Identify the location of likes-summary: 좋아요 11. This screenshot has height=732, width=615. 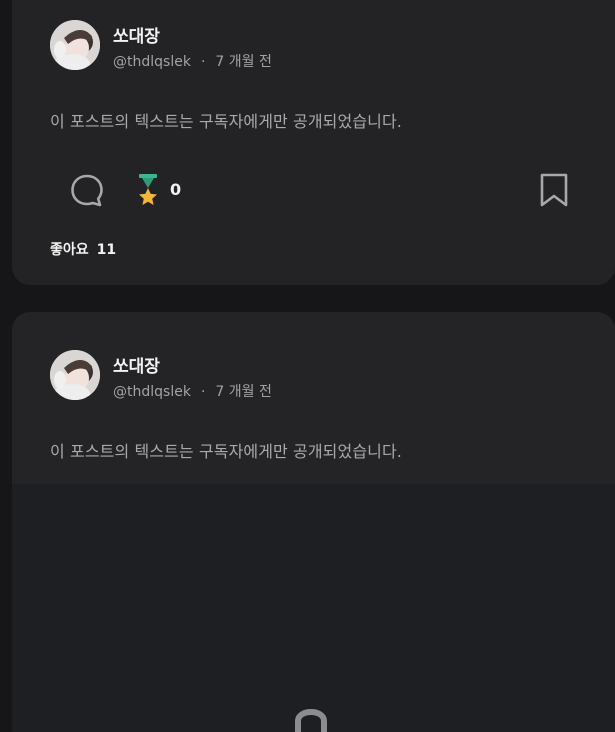
(83, 249).